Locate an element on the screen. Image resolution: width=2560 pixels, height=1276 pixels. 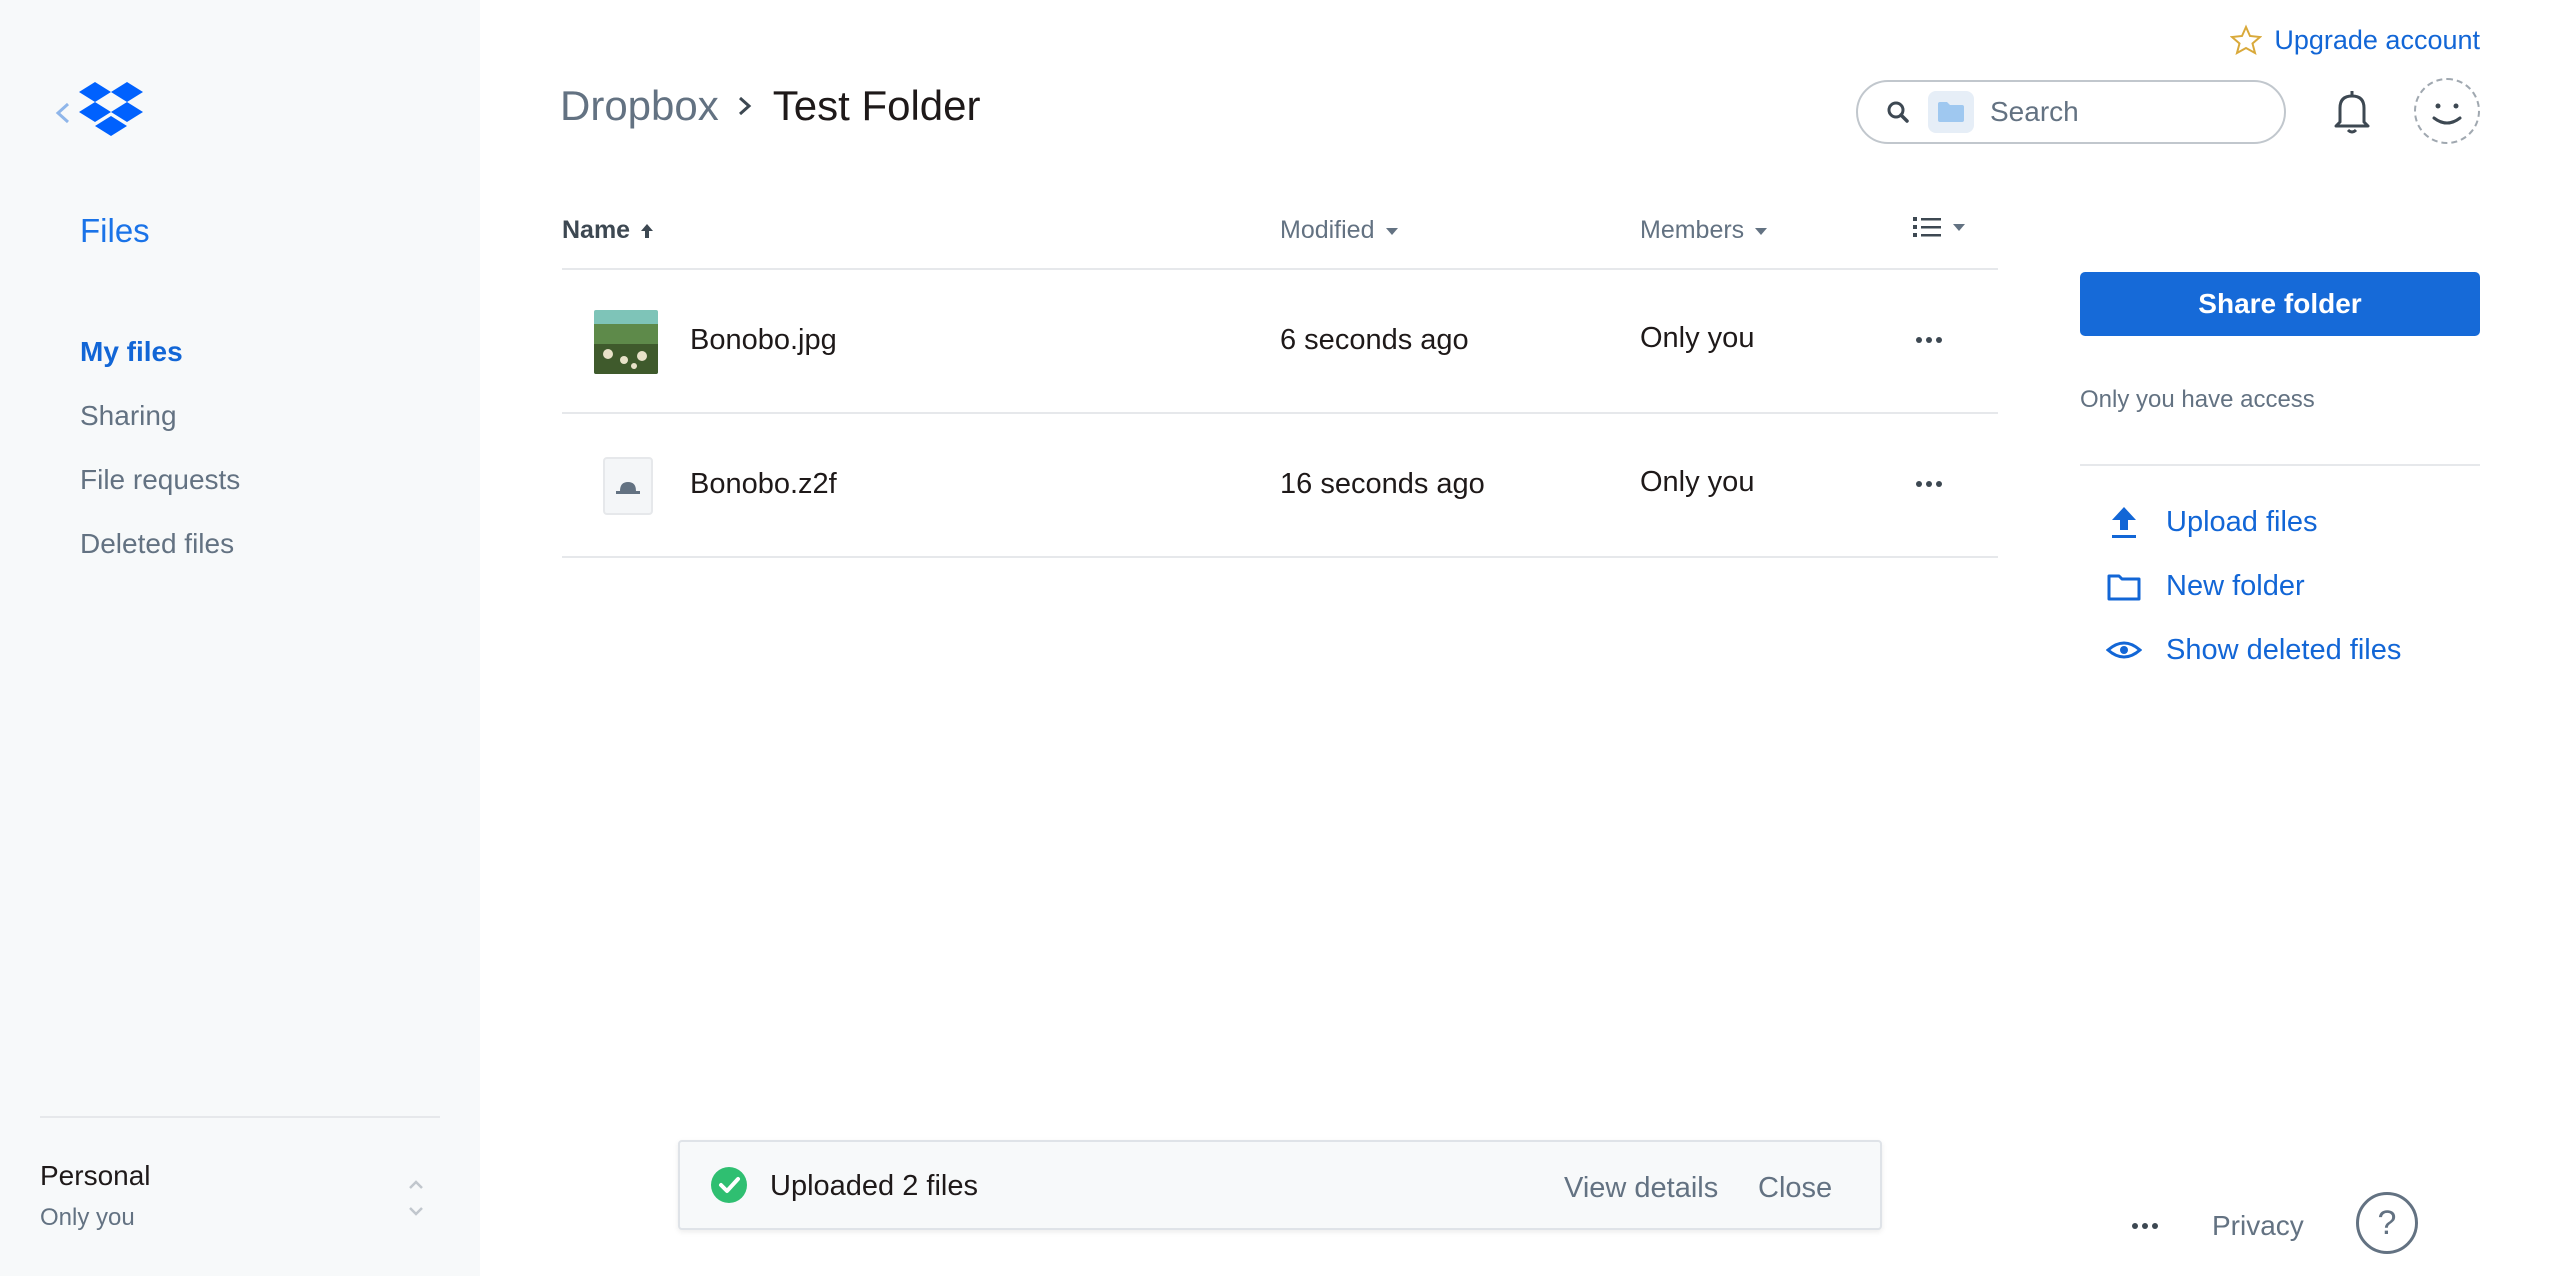
new-folder-action: New folder is located at coordinates (2253, 586).